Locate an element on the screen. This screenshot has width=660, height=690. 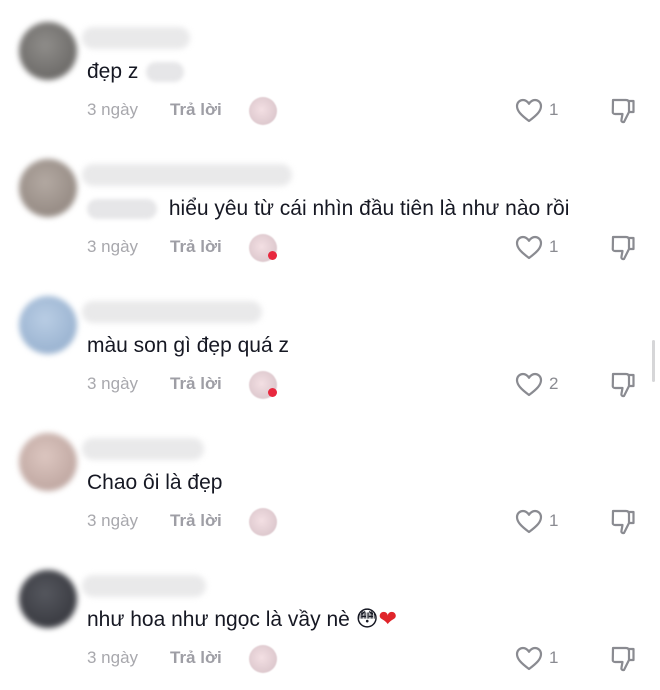
comment-text-content: như hoa như ngọc là vầy nè is located at coordinates (218, 619).